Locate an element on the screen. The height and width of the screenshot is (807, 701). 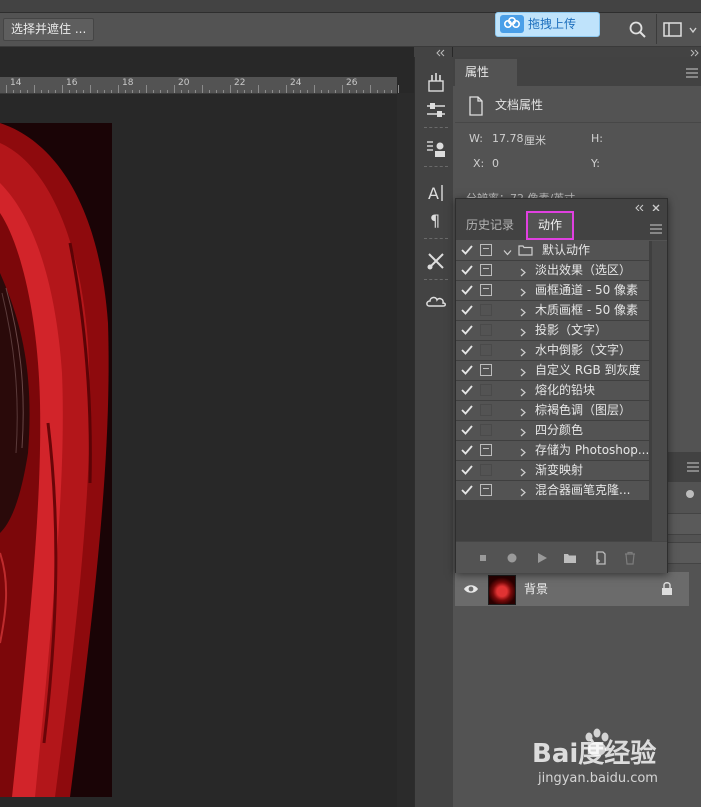
action-row: 棕褐色调（图层） is located at coordinates (552, 411).